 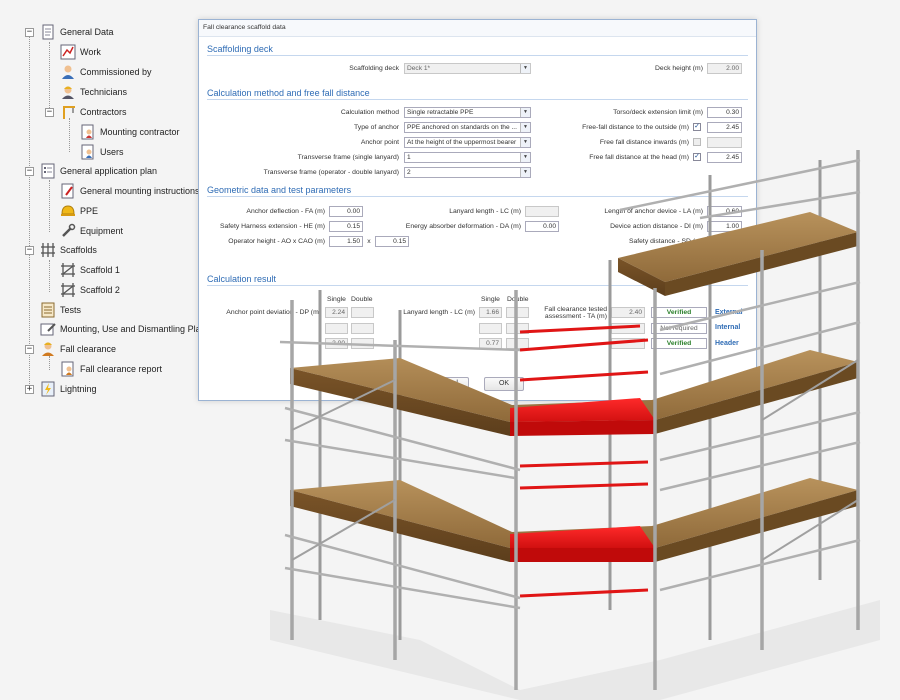 What do you see at coordinates (724, 68) in the screenshot?
I see `deck-height-field: 2.00` at bounding box center [724, 68].